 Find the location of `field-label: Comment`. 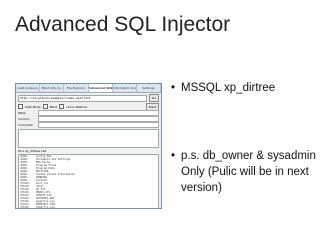

field-label: Comment is located at coordinates (25, 125).